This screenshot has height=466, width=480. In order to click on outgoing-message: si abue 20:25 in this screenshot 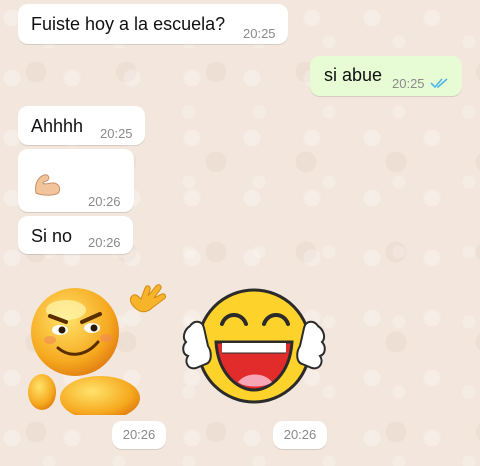, I will do `click(386, 76)`.